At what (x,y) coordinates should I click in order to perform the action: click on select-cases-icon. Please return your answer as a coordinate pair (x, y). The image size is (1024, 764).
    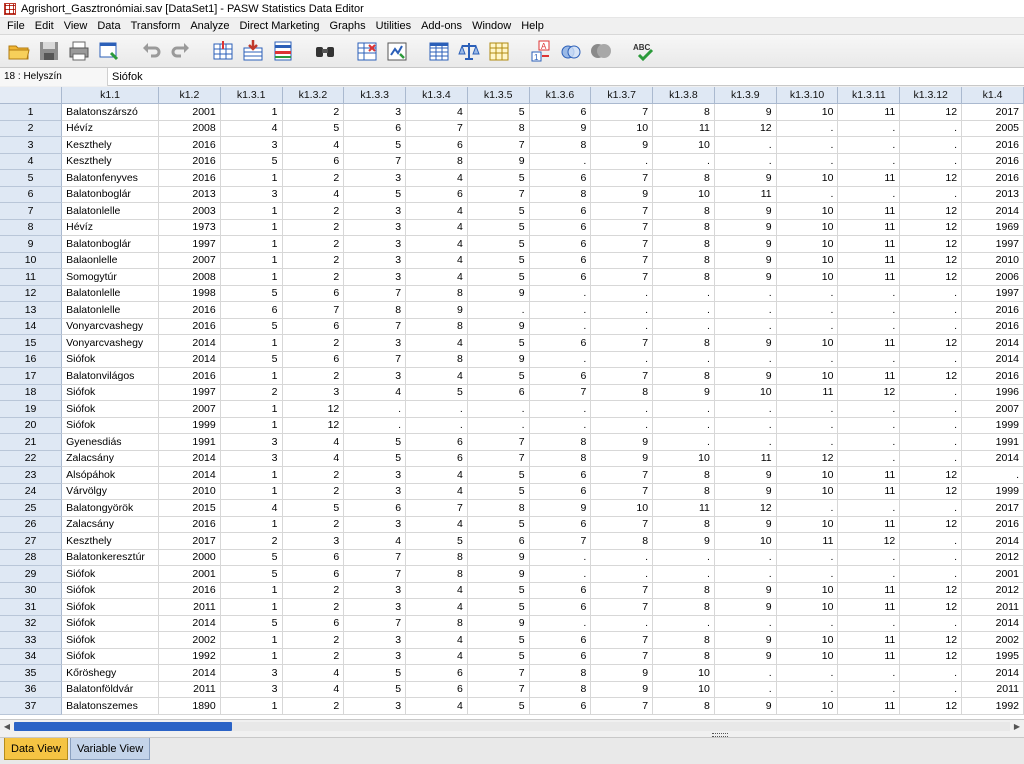
    Looking at the image, I should click on (499, 51).